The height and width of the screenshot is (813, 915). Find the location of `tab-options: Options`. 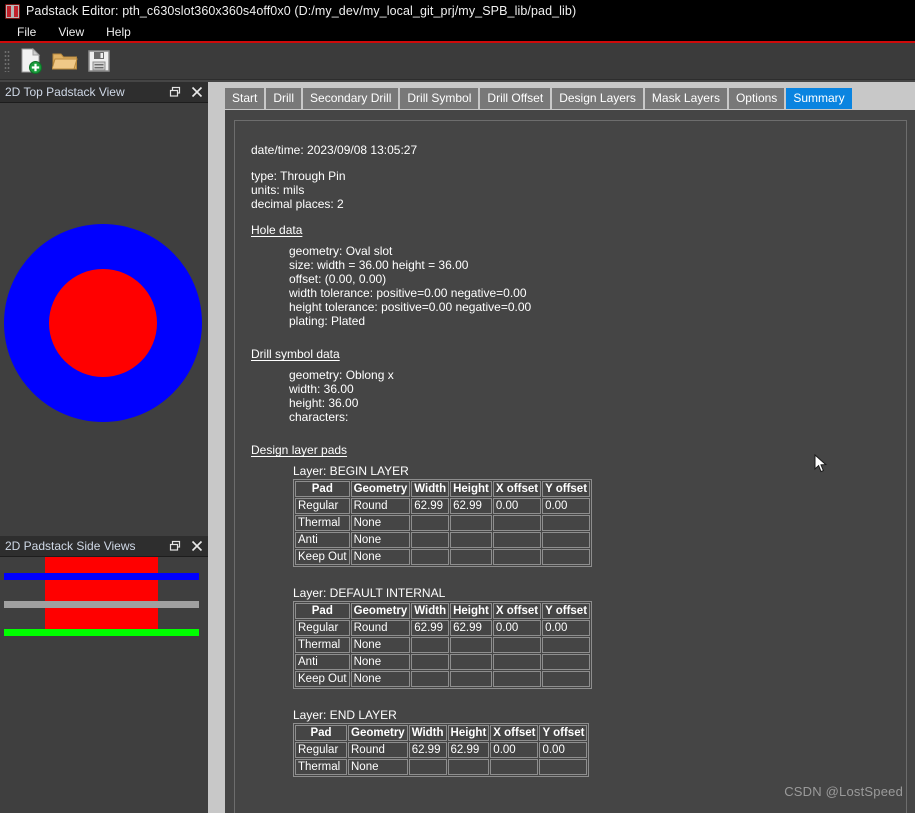

tab-options: Options is located at coordinates (756, 98).